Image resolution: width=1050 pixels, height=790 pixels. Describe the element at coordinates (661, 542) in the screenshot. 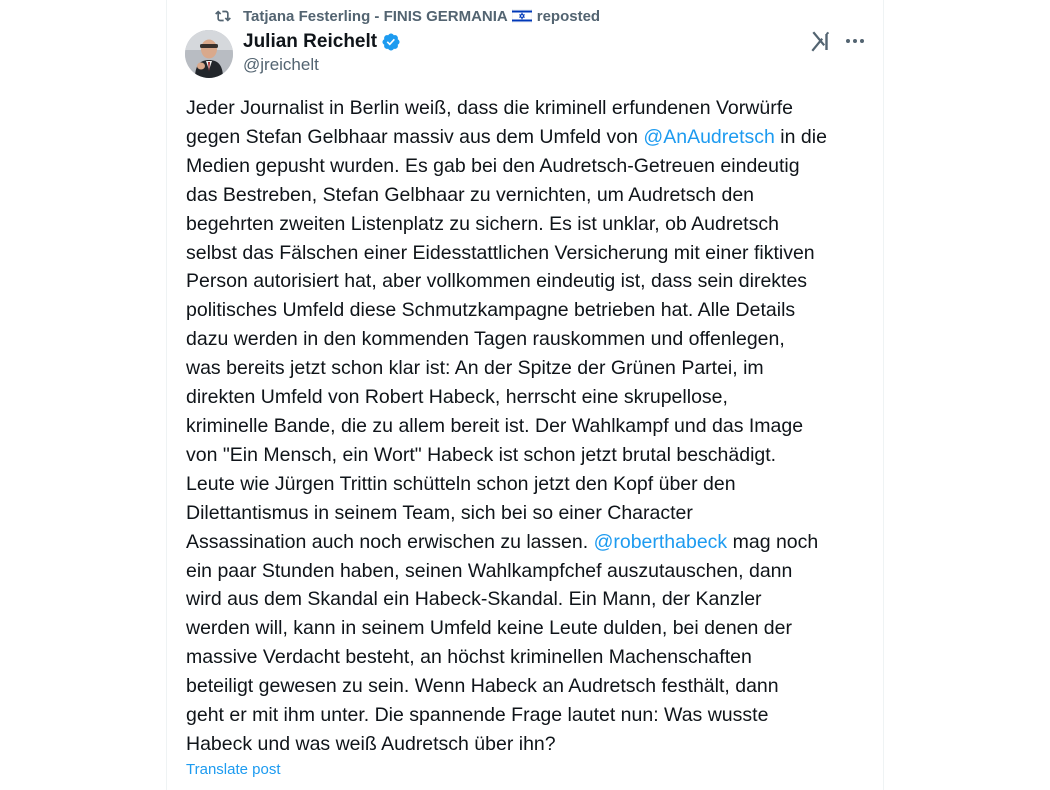

I see `mention-link: @roberthabeck` at that location.